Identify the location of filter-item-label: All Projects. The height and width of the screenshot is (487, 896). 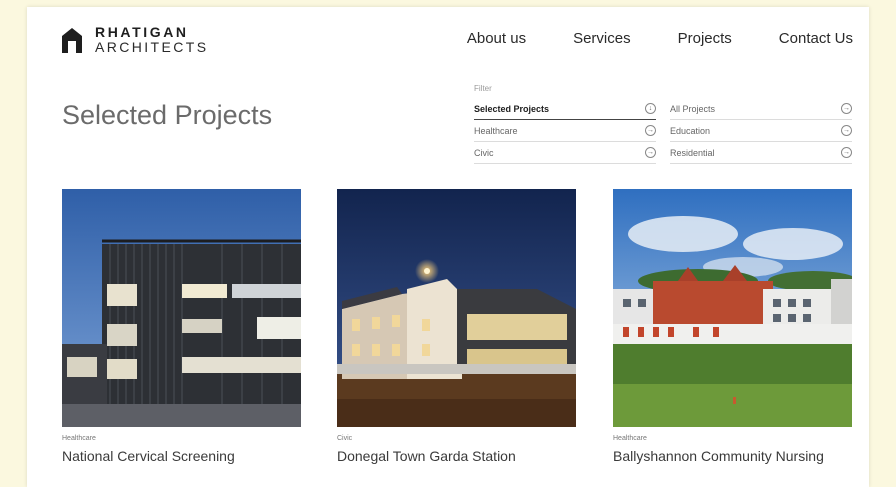
(693, 108).